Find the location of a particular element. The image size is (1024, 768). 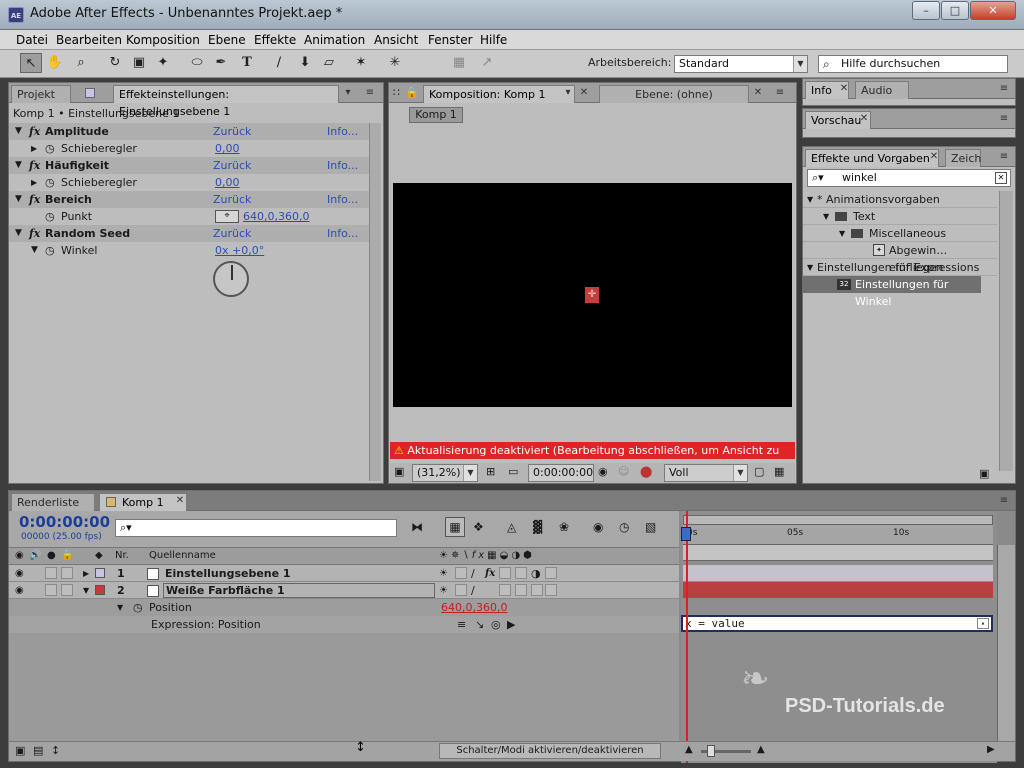

param-value: 0x +0,0° is located at coordinates (239, 250).